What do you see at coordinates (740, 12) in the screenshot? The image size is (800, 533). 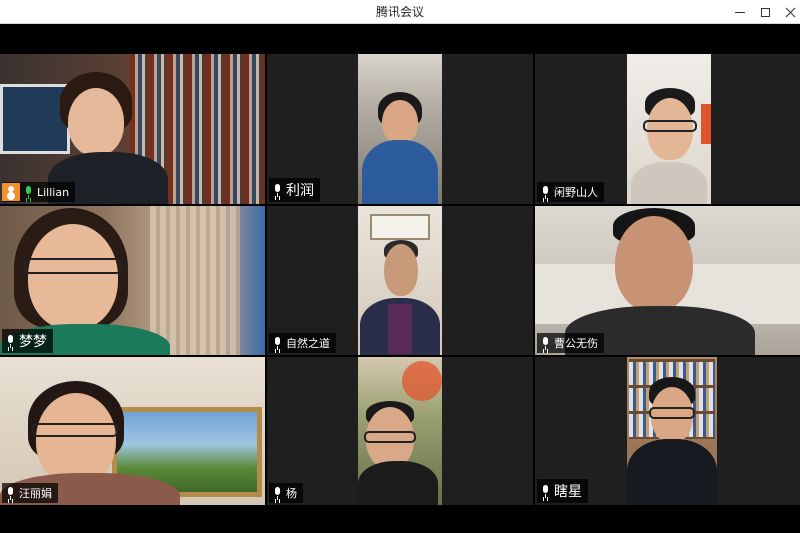 I see `minimize-icon` at bounding box center [740, 12].